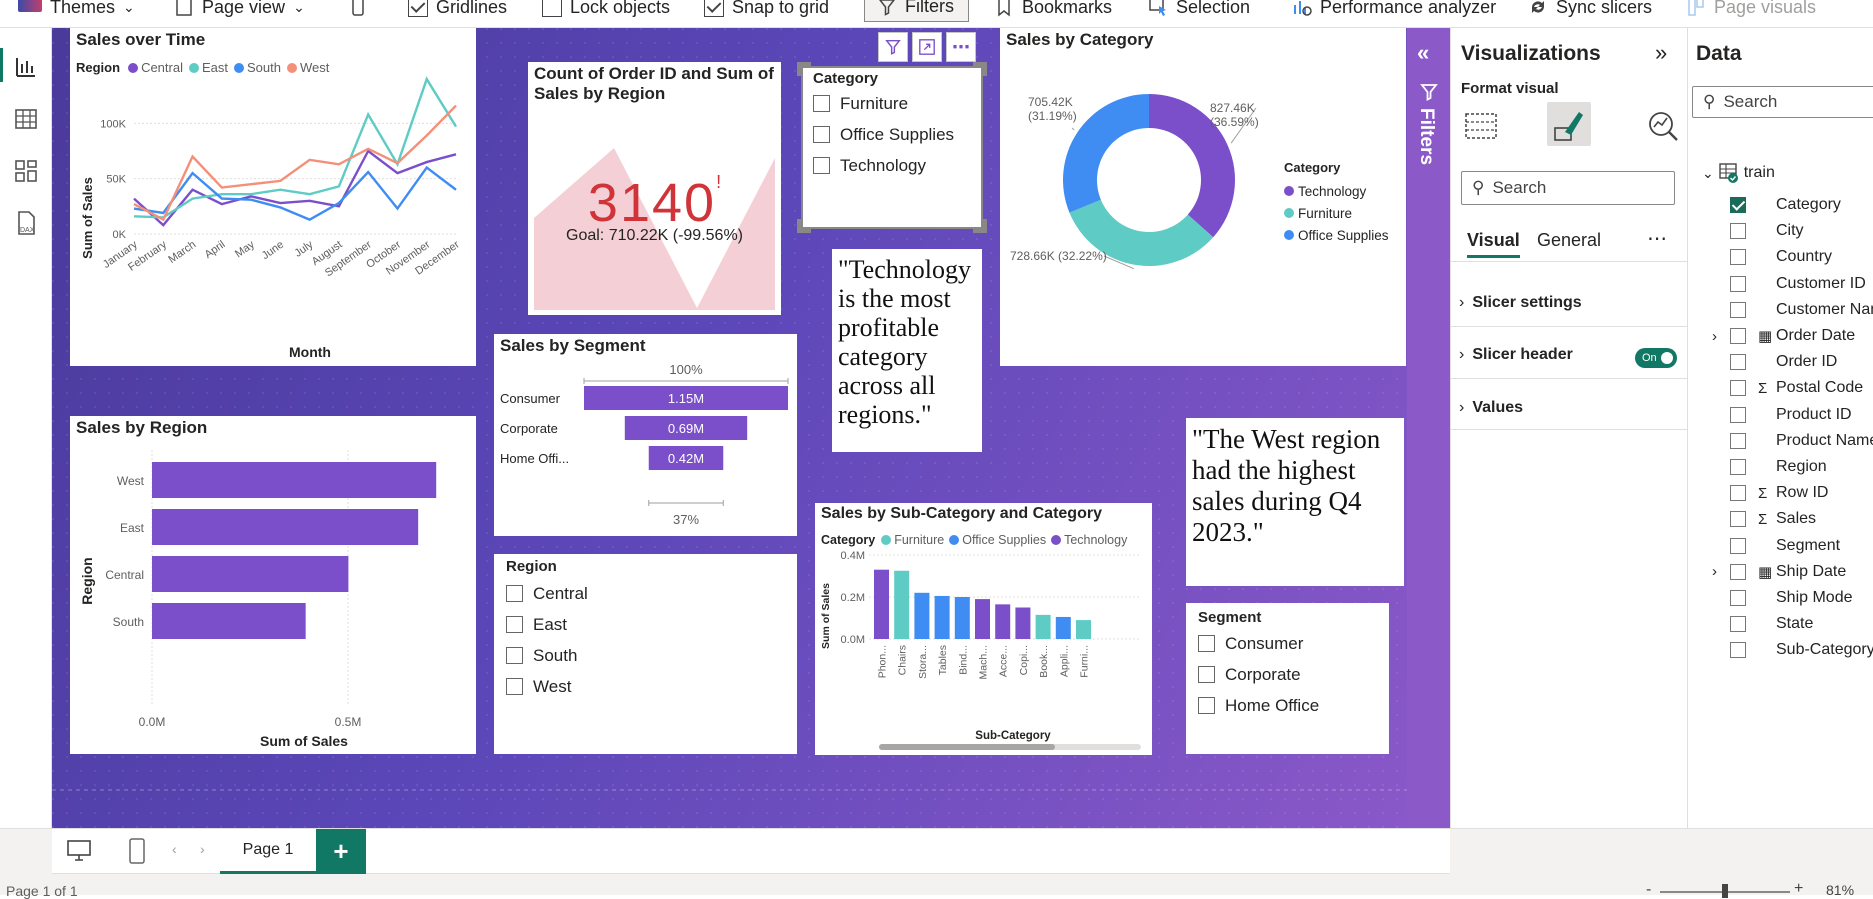  I want to click on bar-mach, so click(982, 619).